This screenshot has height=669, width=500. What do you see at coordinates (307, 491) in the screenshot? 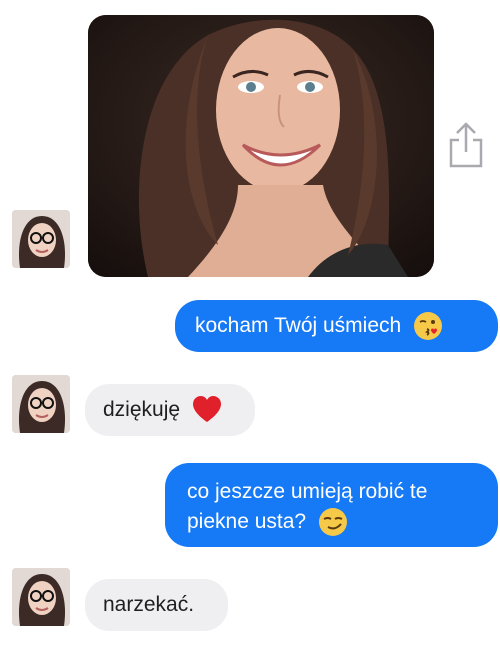
I see `message-text-line: co jeszcze umieją robić te` at bounding box center [307, 491].